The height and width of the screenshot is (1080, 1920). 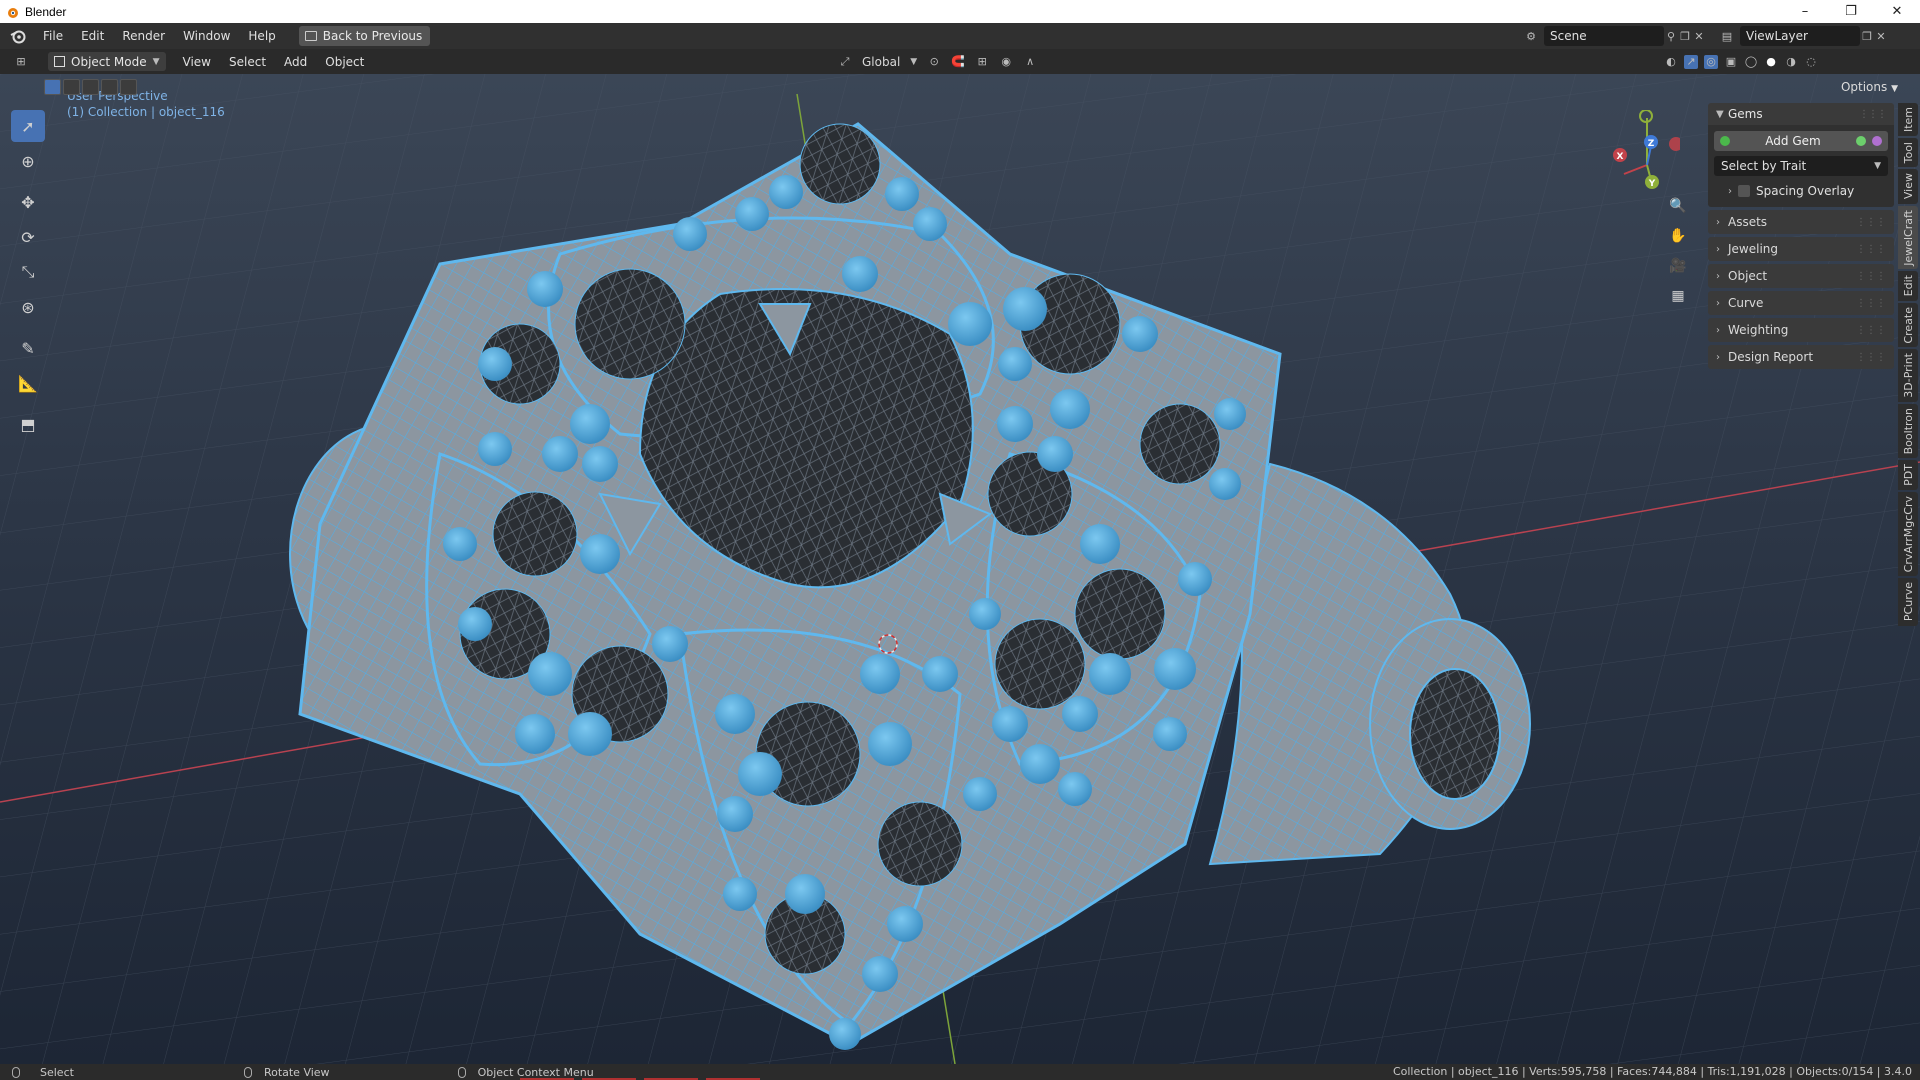 What do you see at coordinates (206, 36) in the screenshot?
I see `menu-window: Window` at bounding box center [206, 36].